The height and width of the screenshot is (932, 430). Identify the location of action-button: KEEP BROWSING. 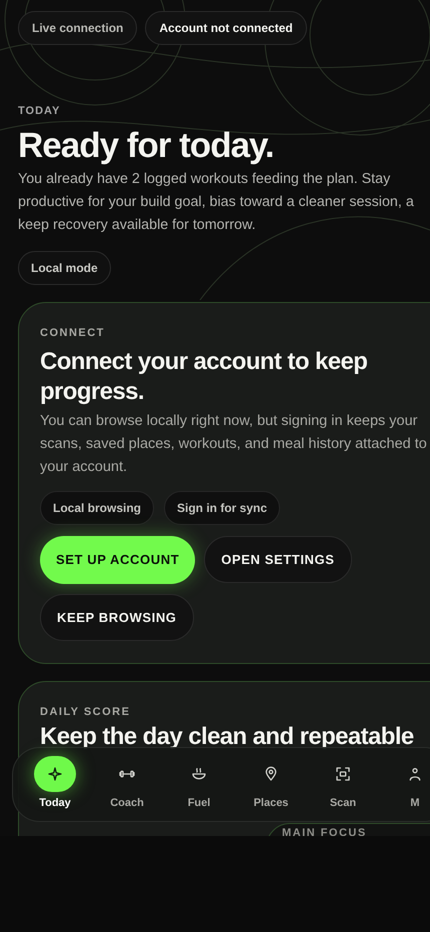
(117, 617).